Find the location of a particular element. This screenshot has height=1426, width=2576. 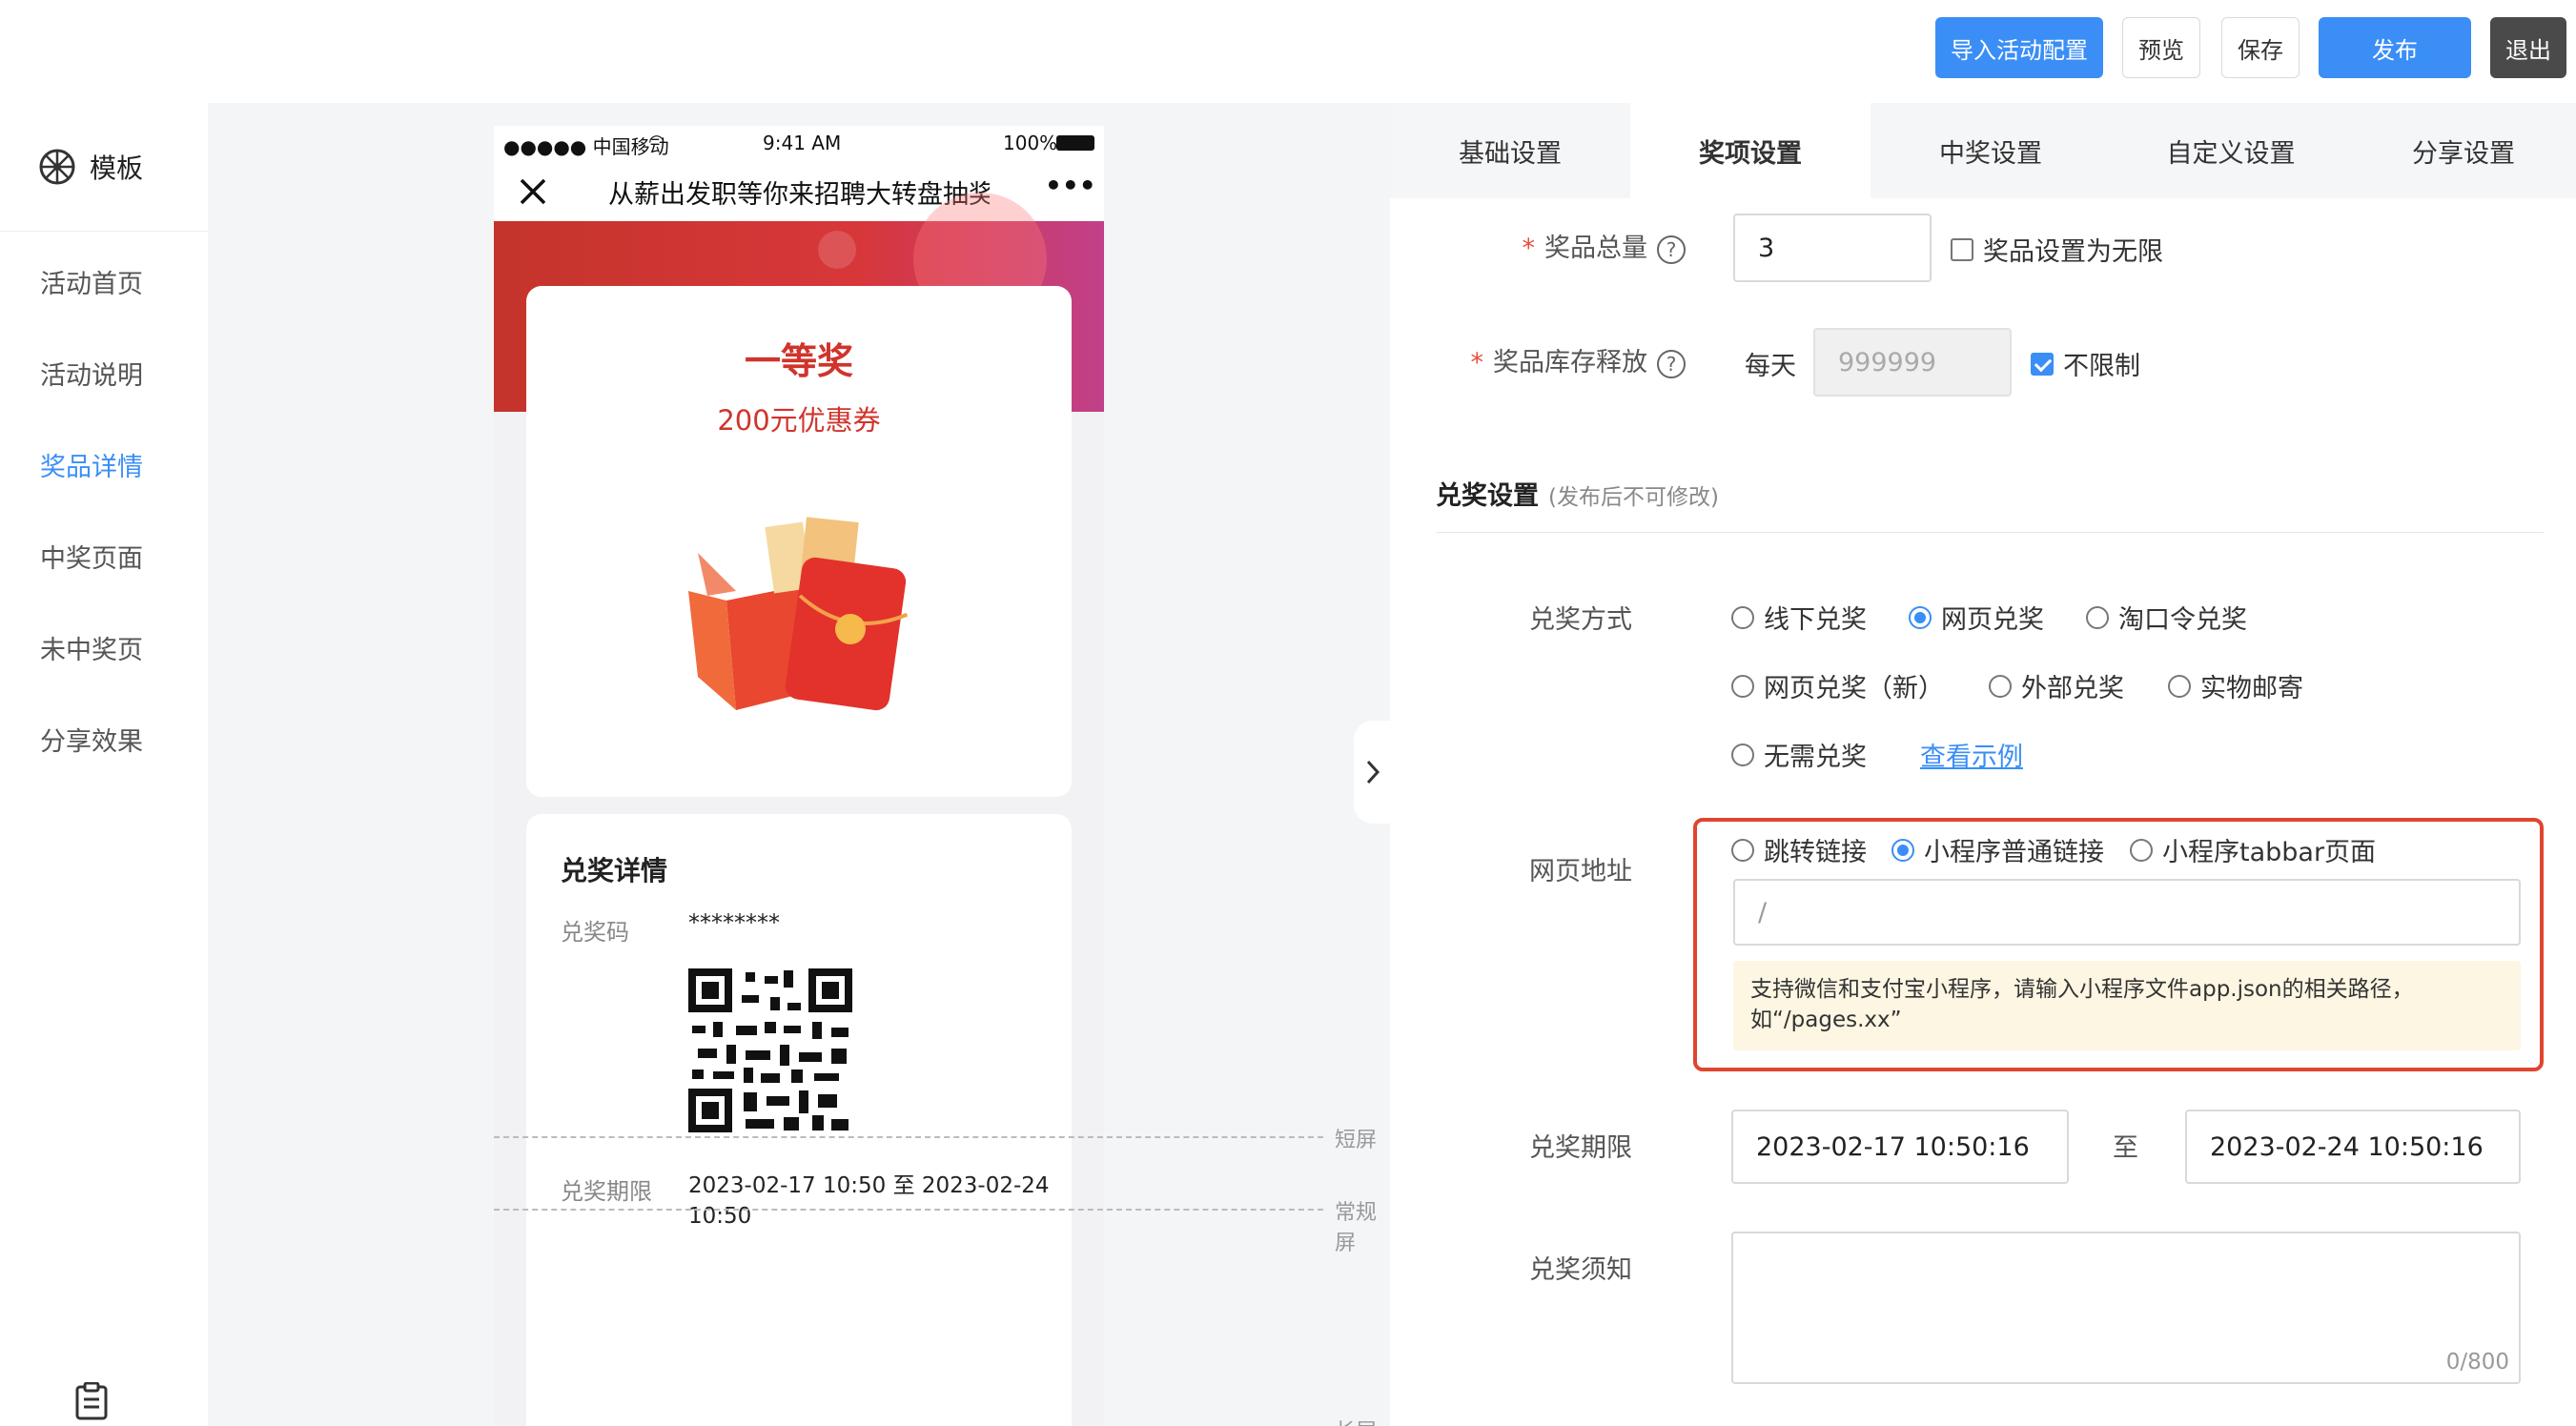

radio-label: 小程序普通链接 is located at coordinates (2014, 853).